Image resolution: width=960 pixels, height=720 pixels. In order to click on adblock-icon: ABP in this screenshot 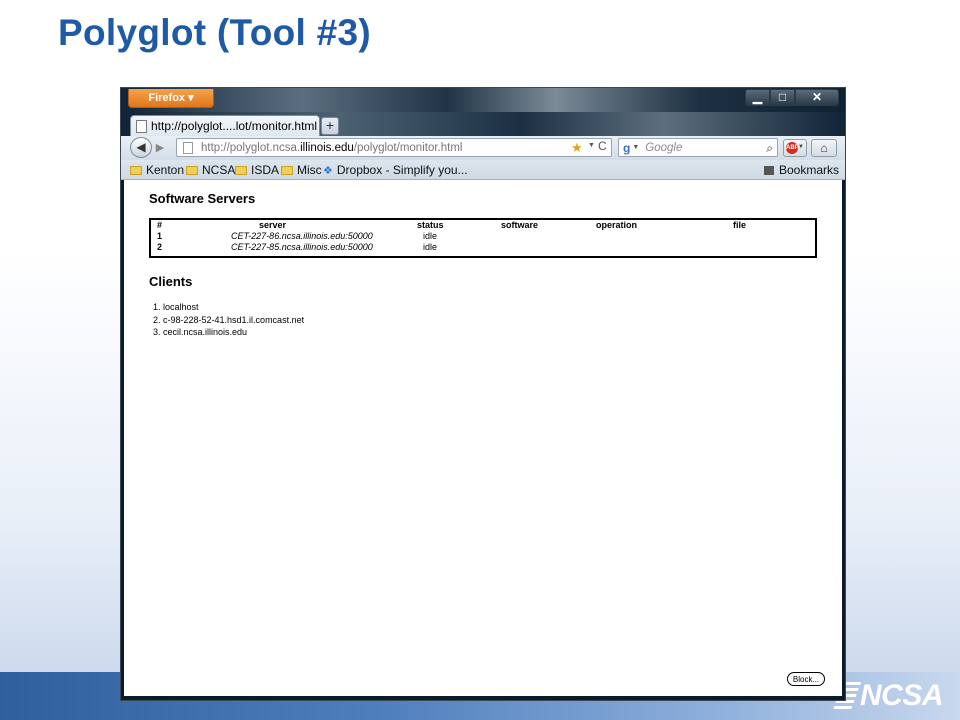, I will do `click(792, 148)`.